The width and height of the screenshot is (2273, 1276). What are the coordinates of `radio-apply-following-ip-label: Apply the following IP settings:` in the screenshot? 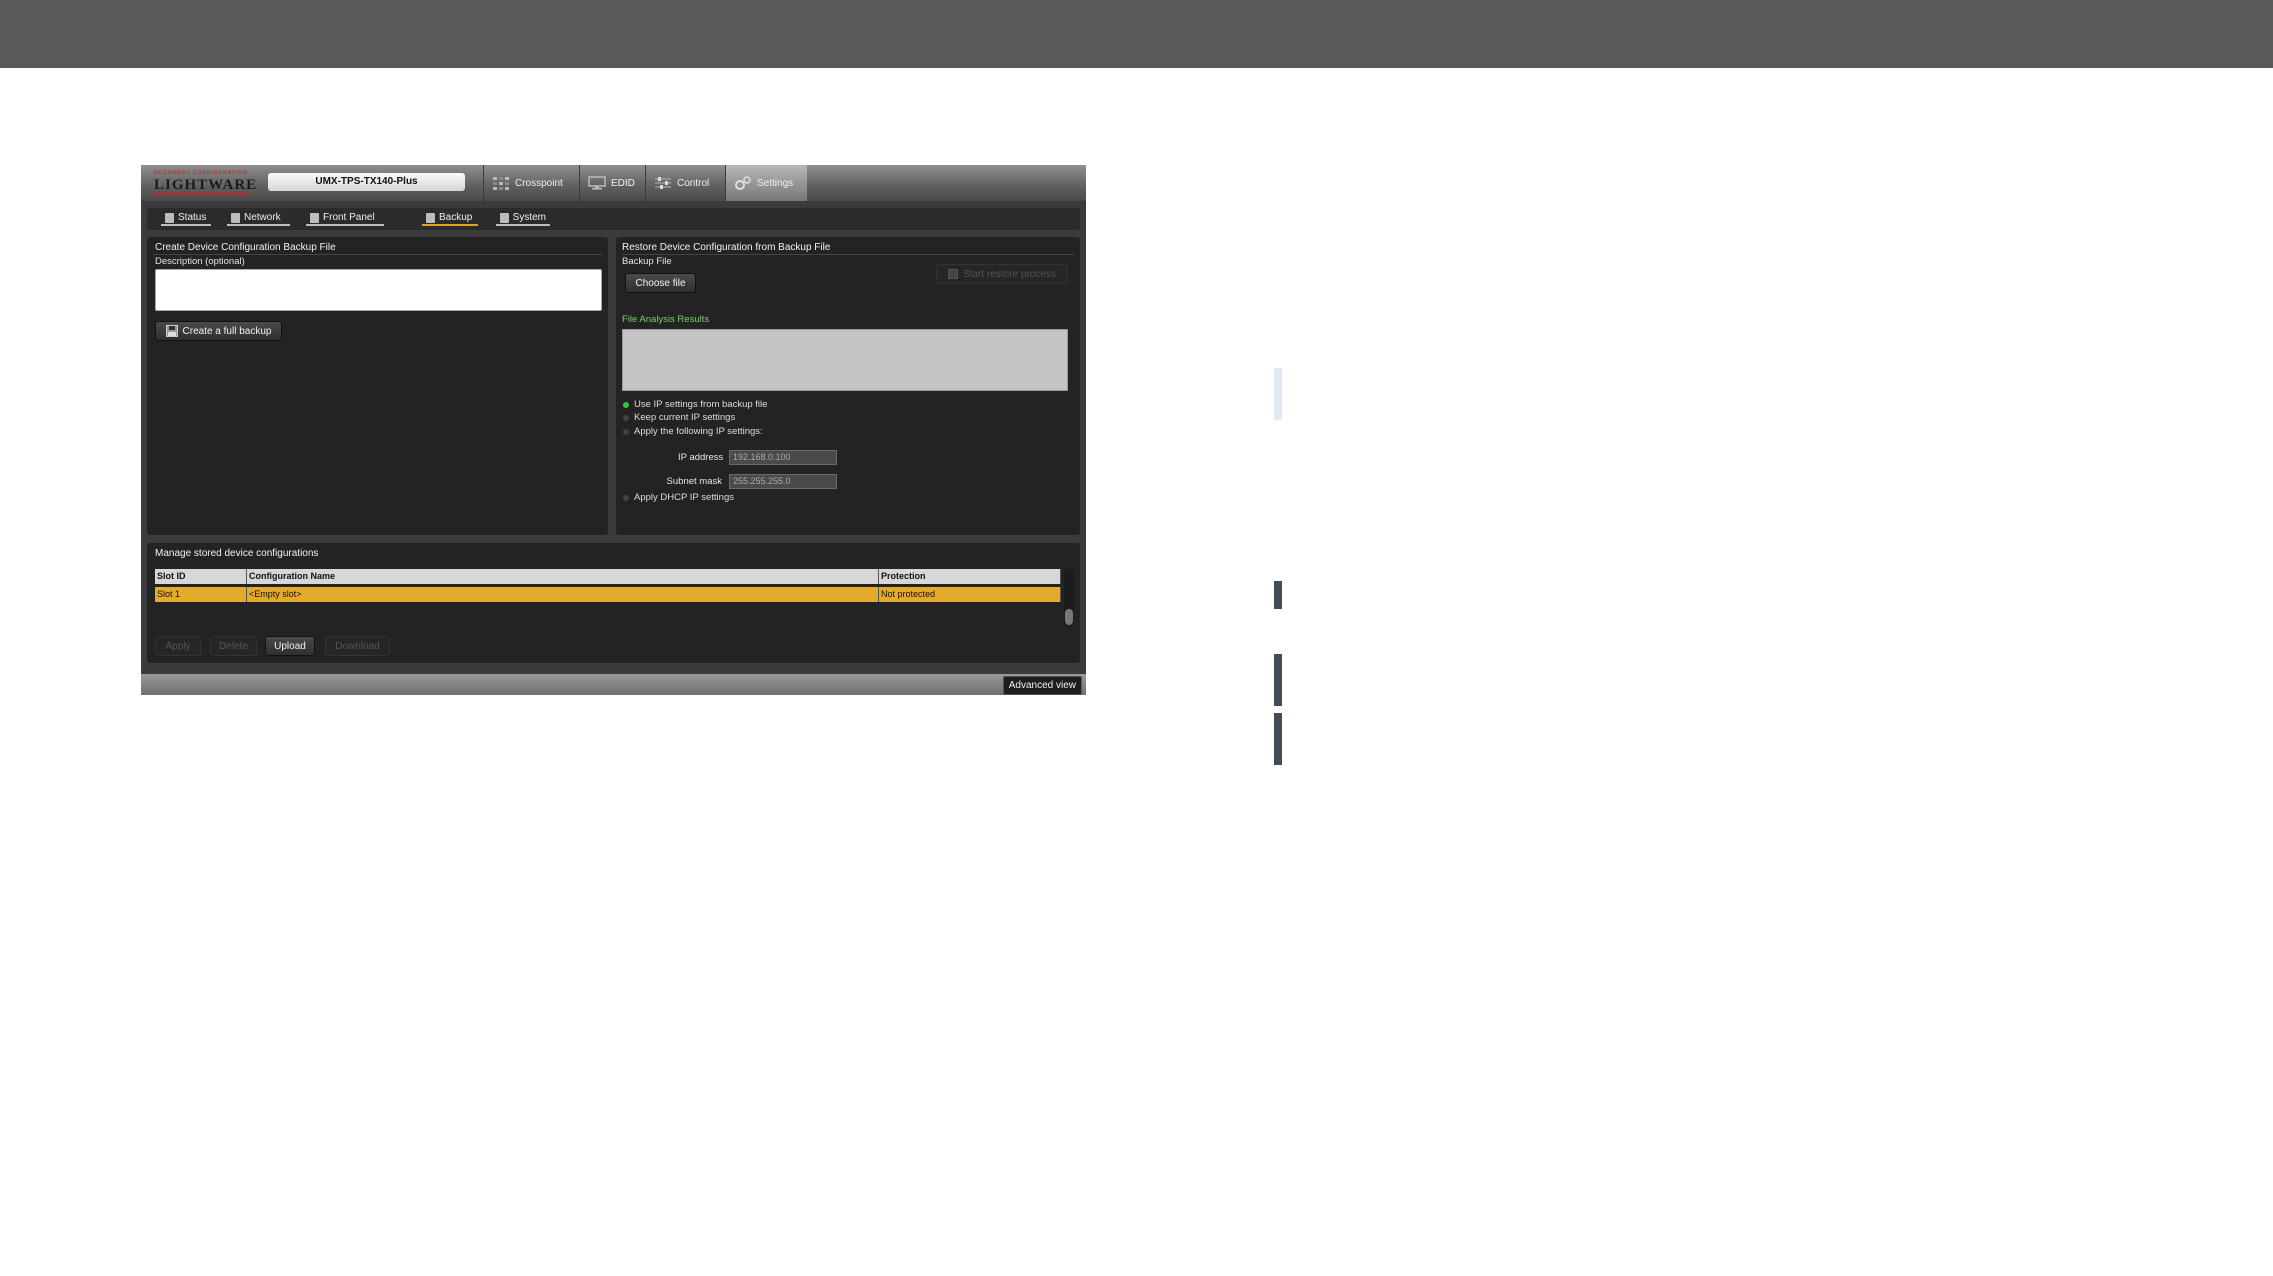 It's located at (698, 431).